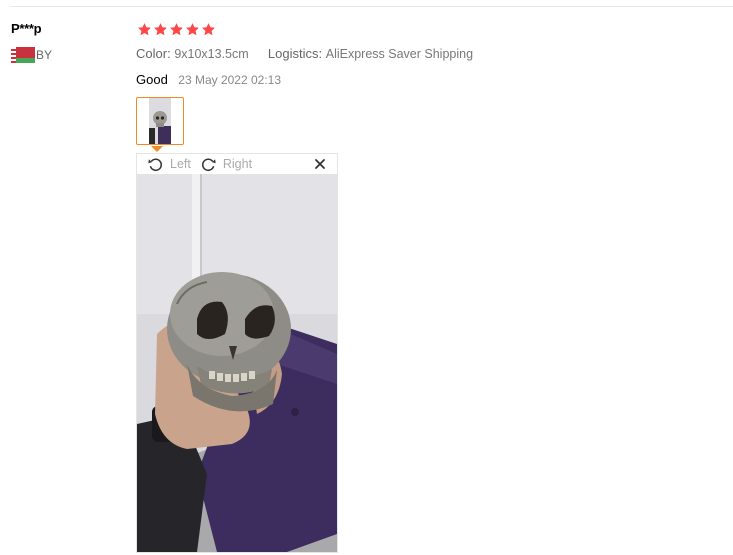  I want to click on logistics-label: Logistics:, so click(295, 53).